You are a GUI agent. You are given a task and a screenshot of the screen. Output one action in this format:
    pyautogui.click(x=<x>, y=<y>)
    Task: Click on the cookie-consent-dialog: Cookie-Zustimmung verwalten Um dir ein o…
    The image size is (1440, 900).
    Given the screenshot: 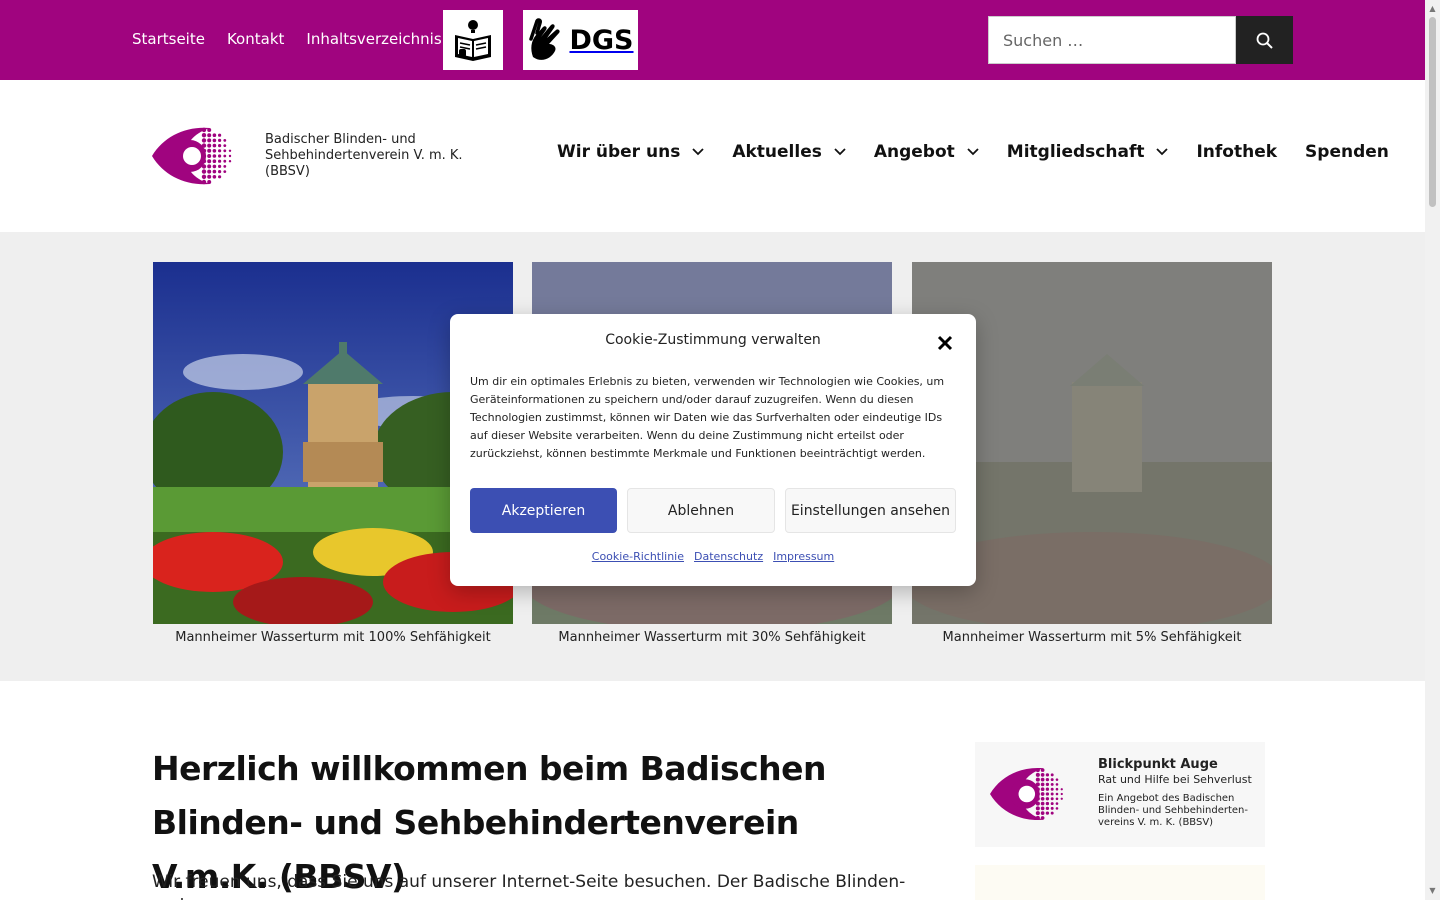 What is the action you would take?
    pyautogui.click(x=713, y=450)
    